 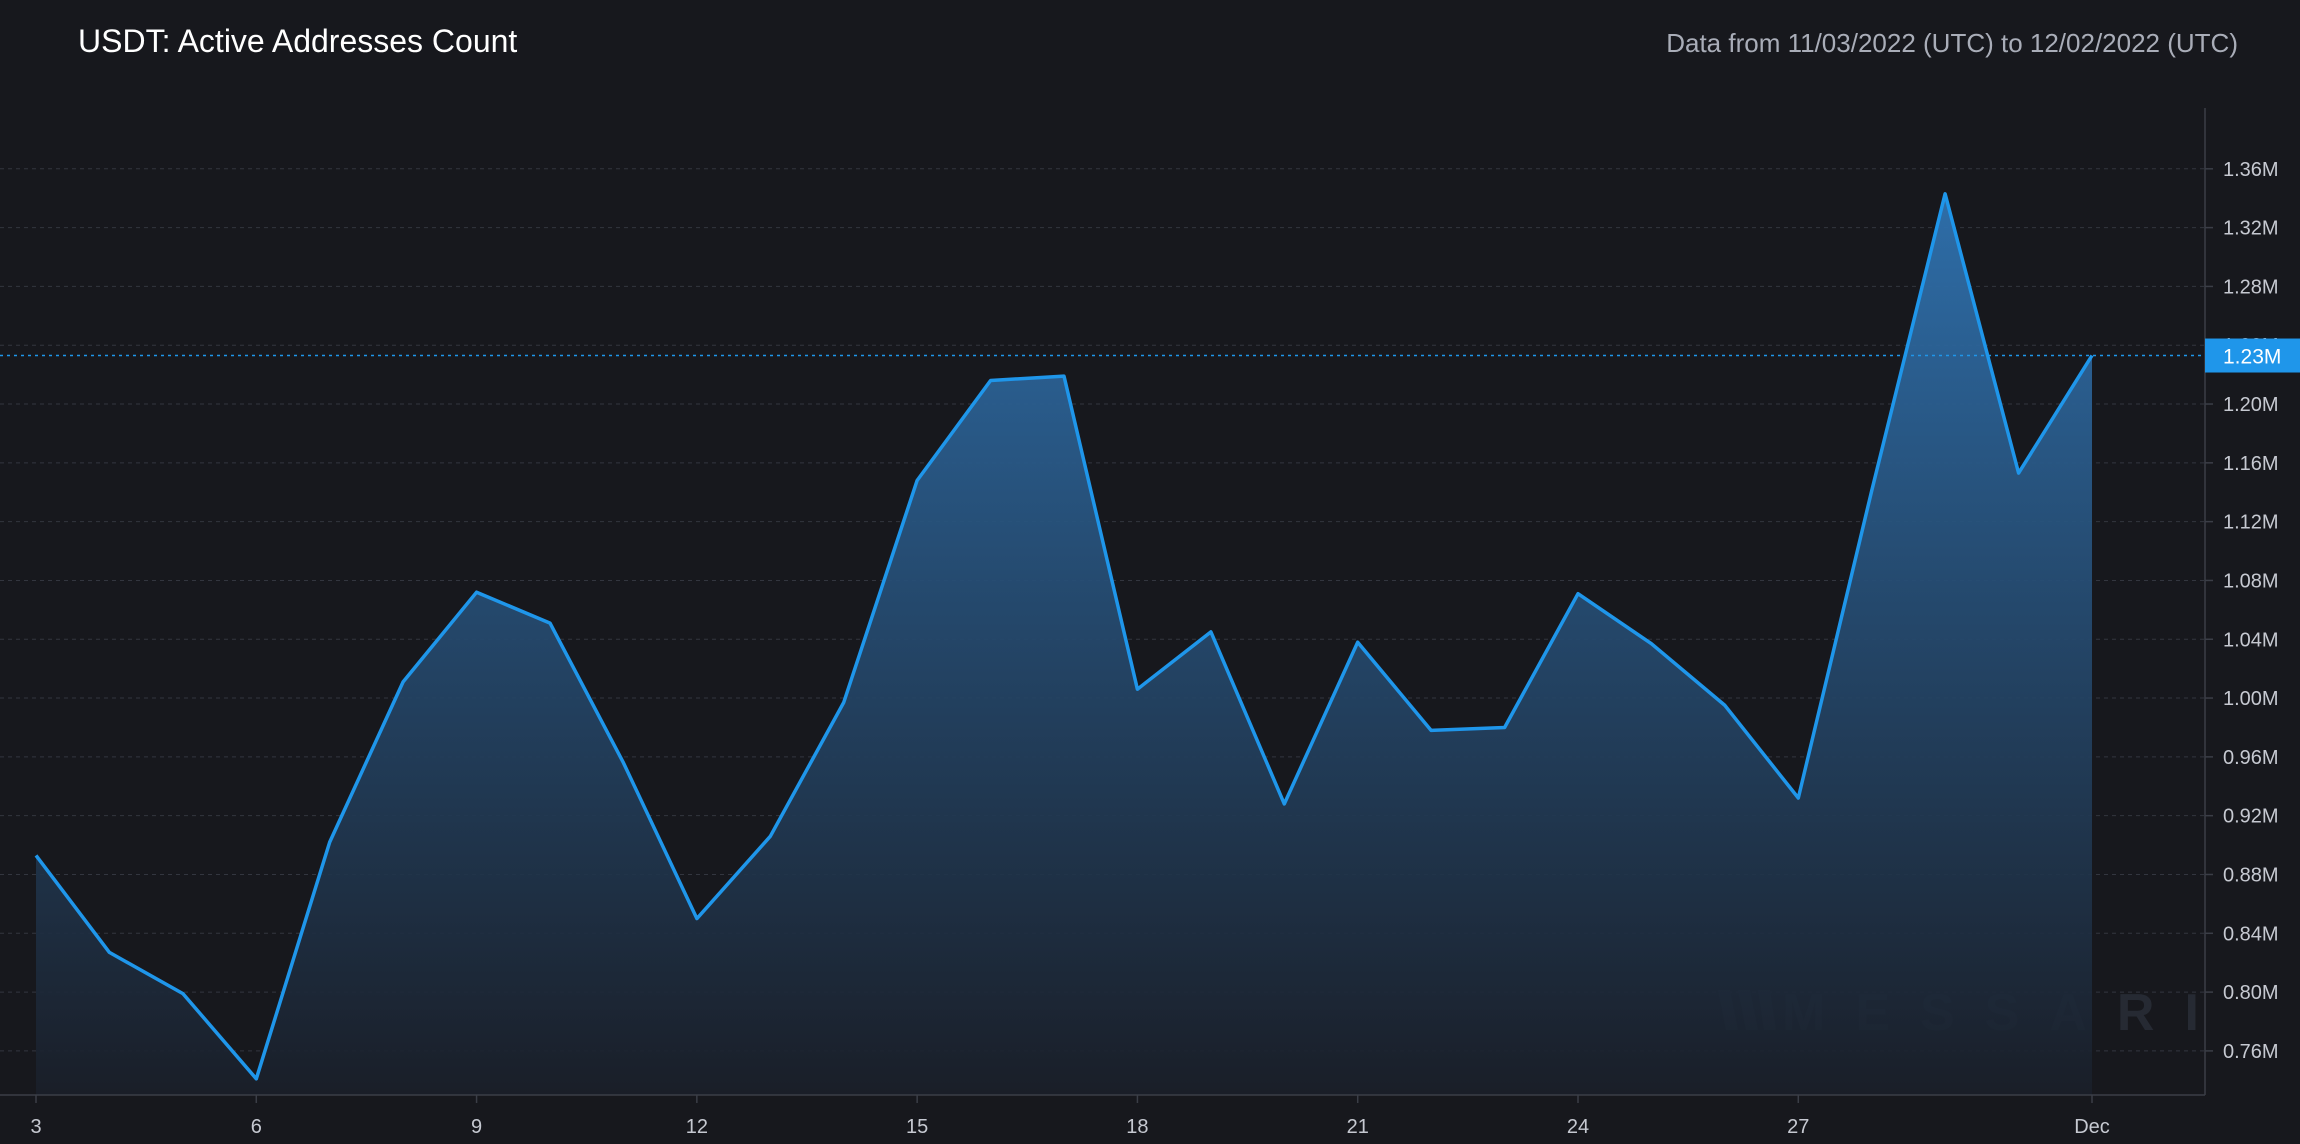 I want to click on y-tick-label: 1.20M, so click(x=2251, y=405).